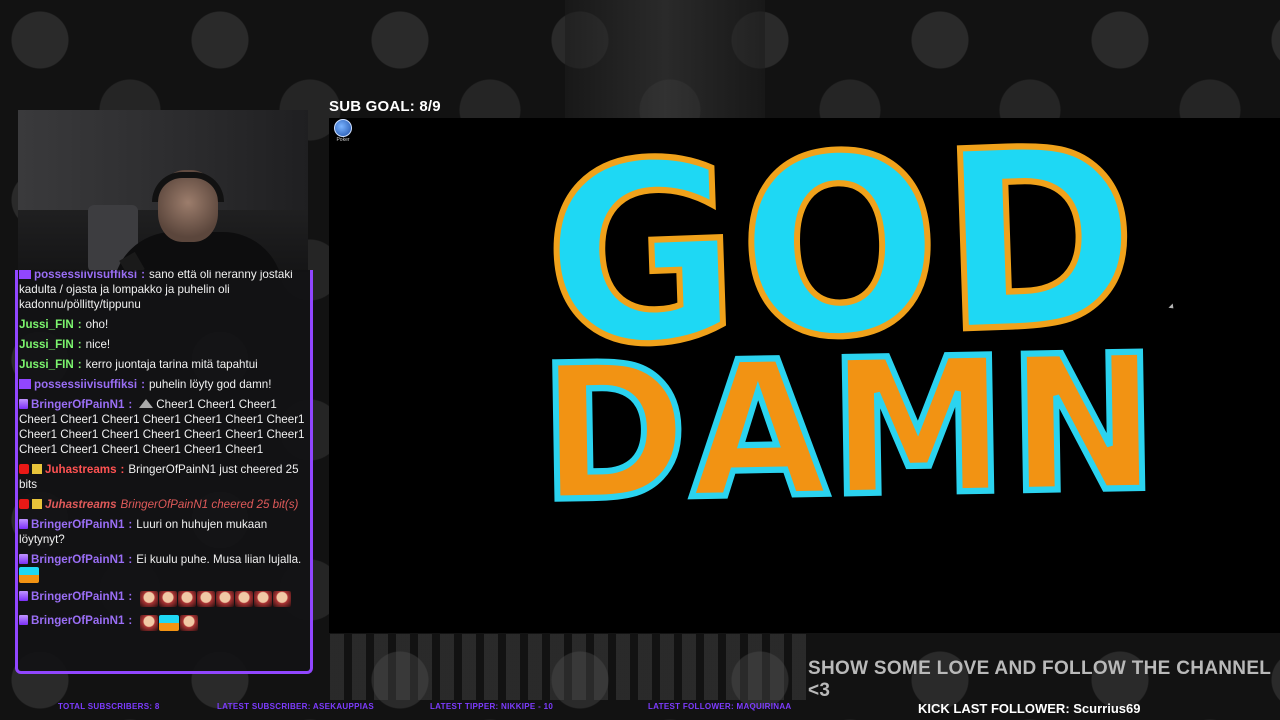 The image size is (1280, 720). Describe the element at coordinates (720, 706) in the screenshot. I see `ticker-latest-follower: LATEST FOLLOWER: MAQUIRINAA` at that location.